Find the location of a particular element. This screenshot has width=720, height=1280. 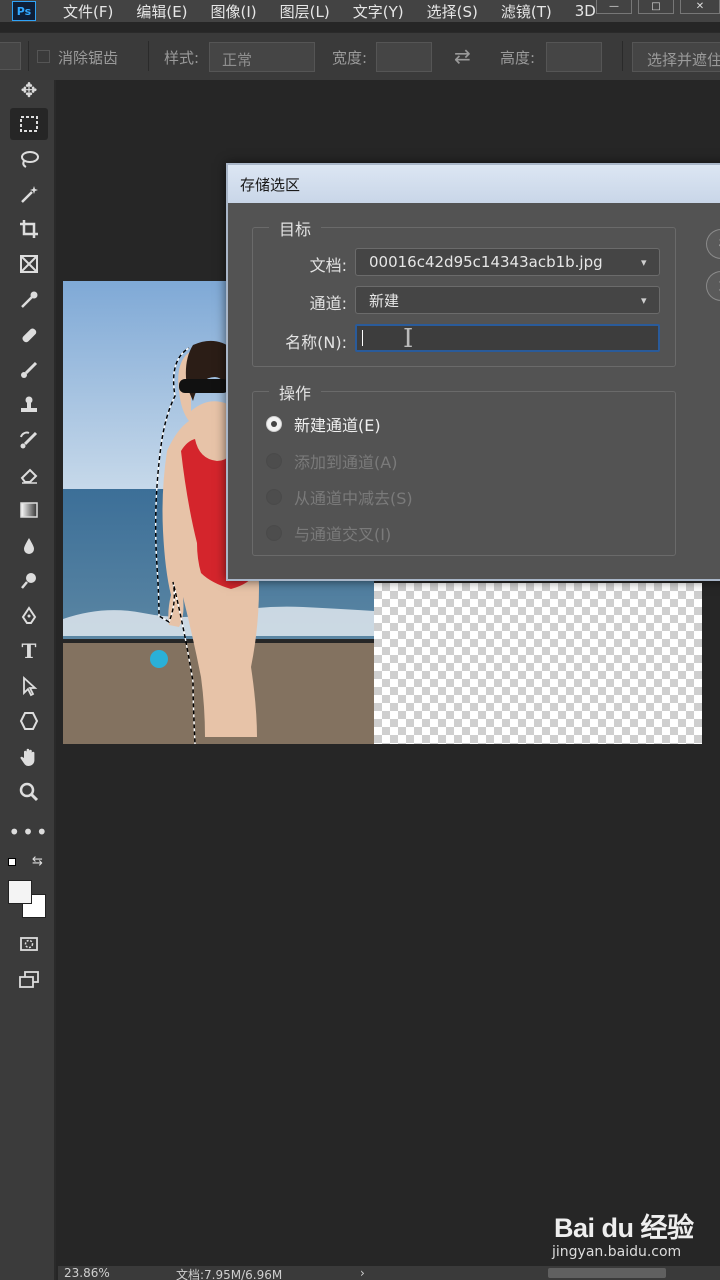

style-select: 正常 is located at coordinates (262, 57).